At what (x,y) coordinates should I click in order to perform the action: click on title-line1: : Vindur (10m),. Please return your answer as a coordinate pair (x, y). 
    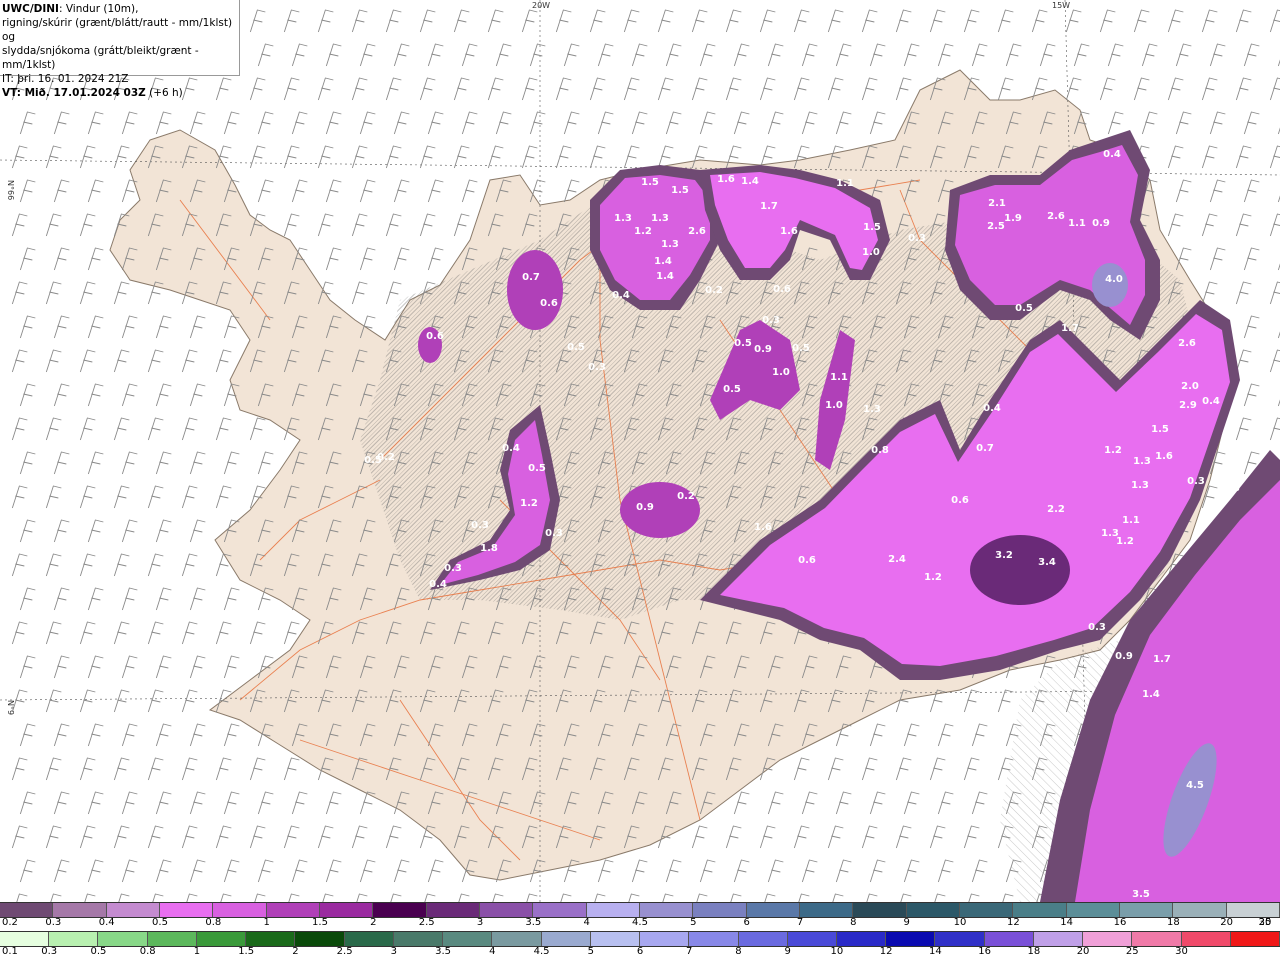
    Looking at the image, I should click on (98, 9).